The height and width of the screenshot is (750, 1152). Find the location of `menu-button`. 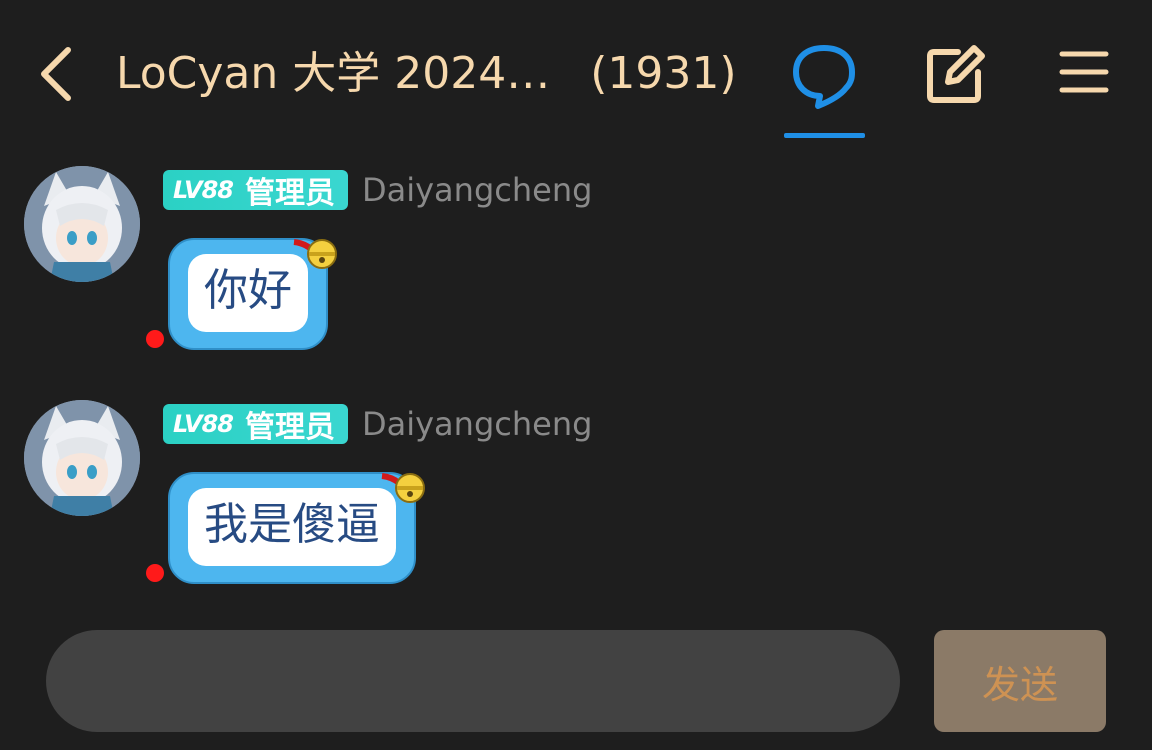

menu-button is located at coordinates (1084, 76).